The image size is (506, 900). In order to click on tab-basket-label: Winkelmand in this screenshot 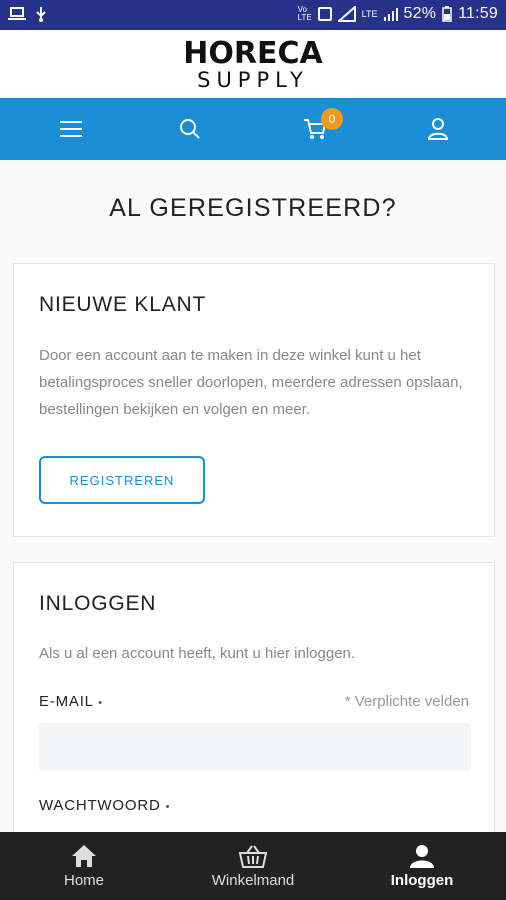, I will do `click(253, 880)`.